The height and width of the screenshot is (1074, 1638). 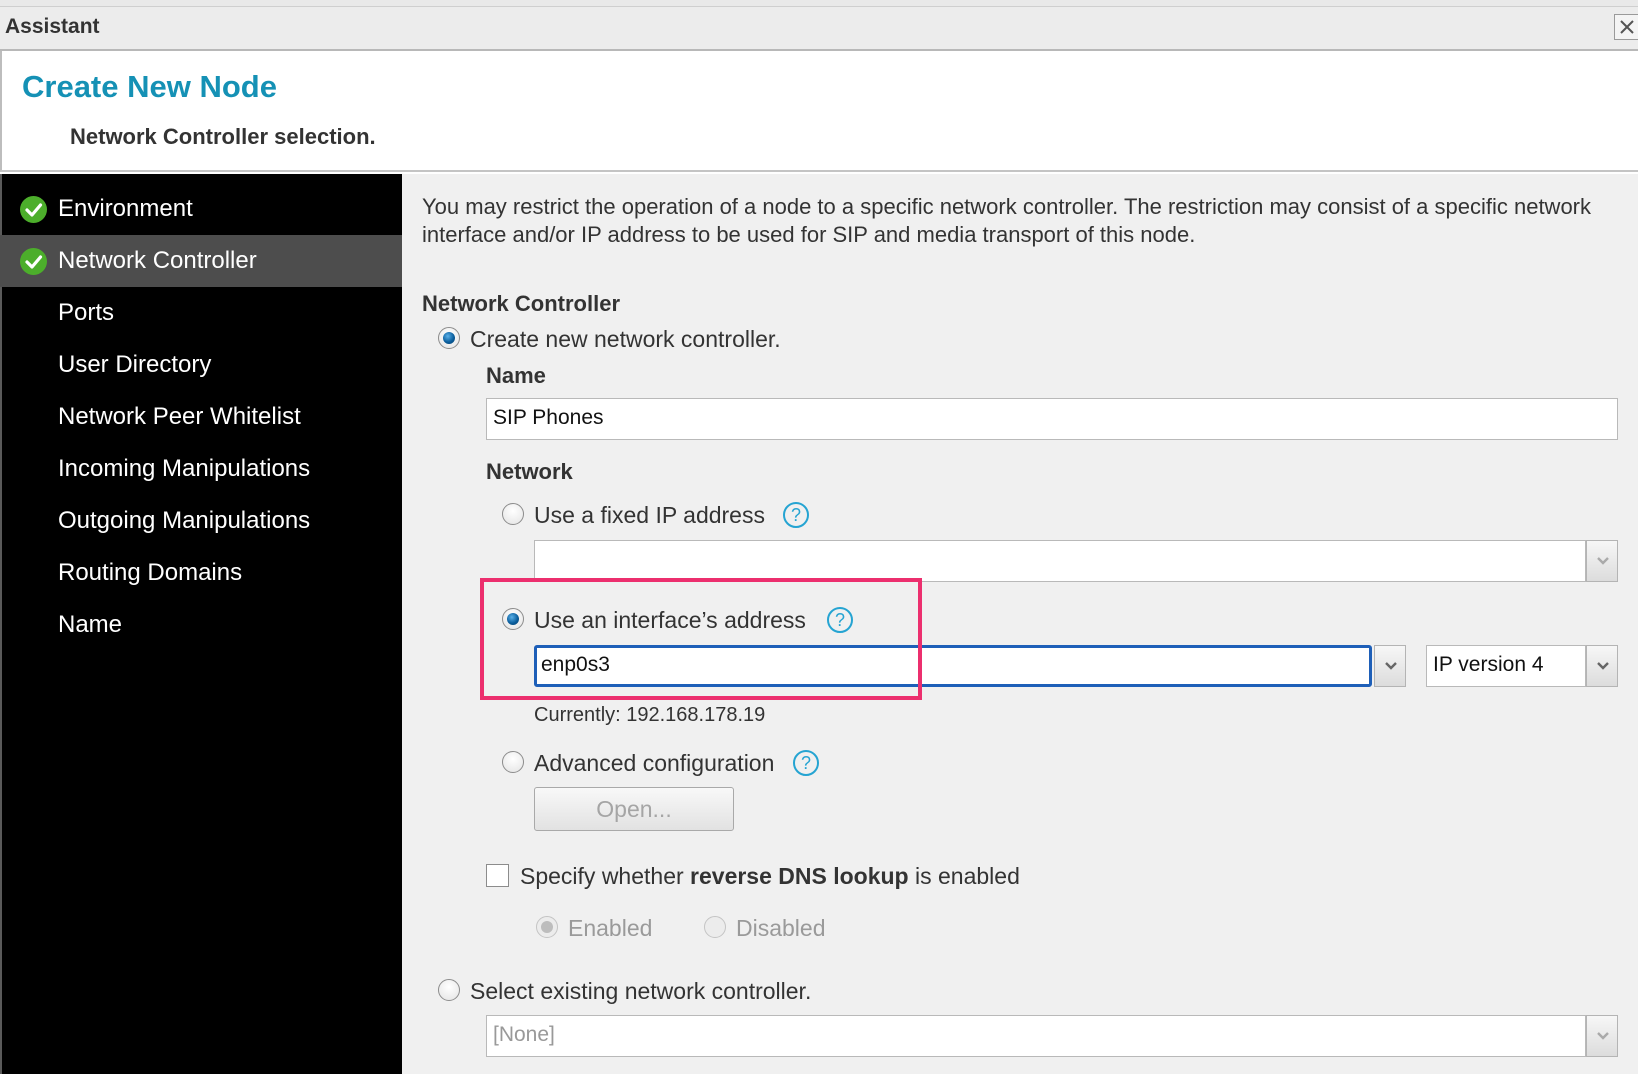 What do you see at coordinates (521, 303) in the screenshot?
I see `section-title: Network Controller` at bounding box center [521, 303].